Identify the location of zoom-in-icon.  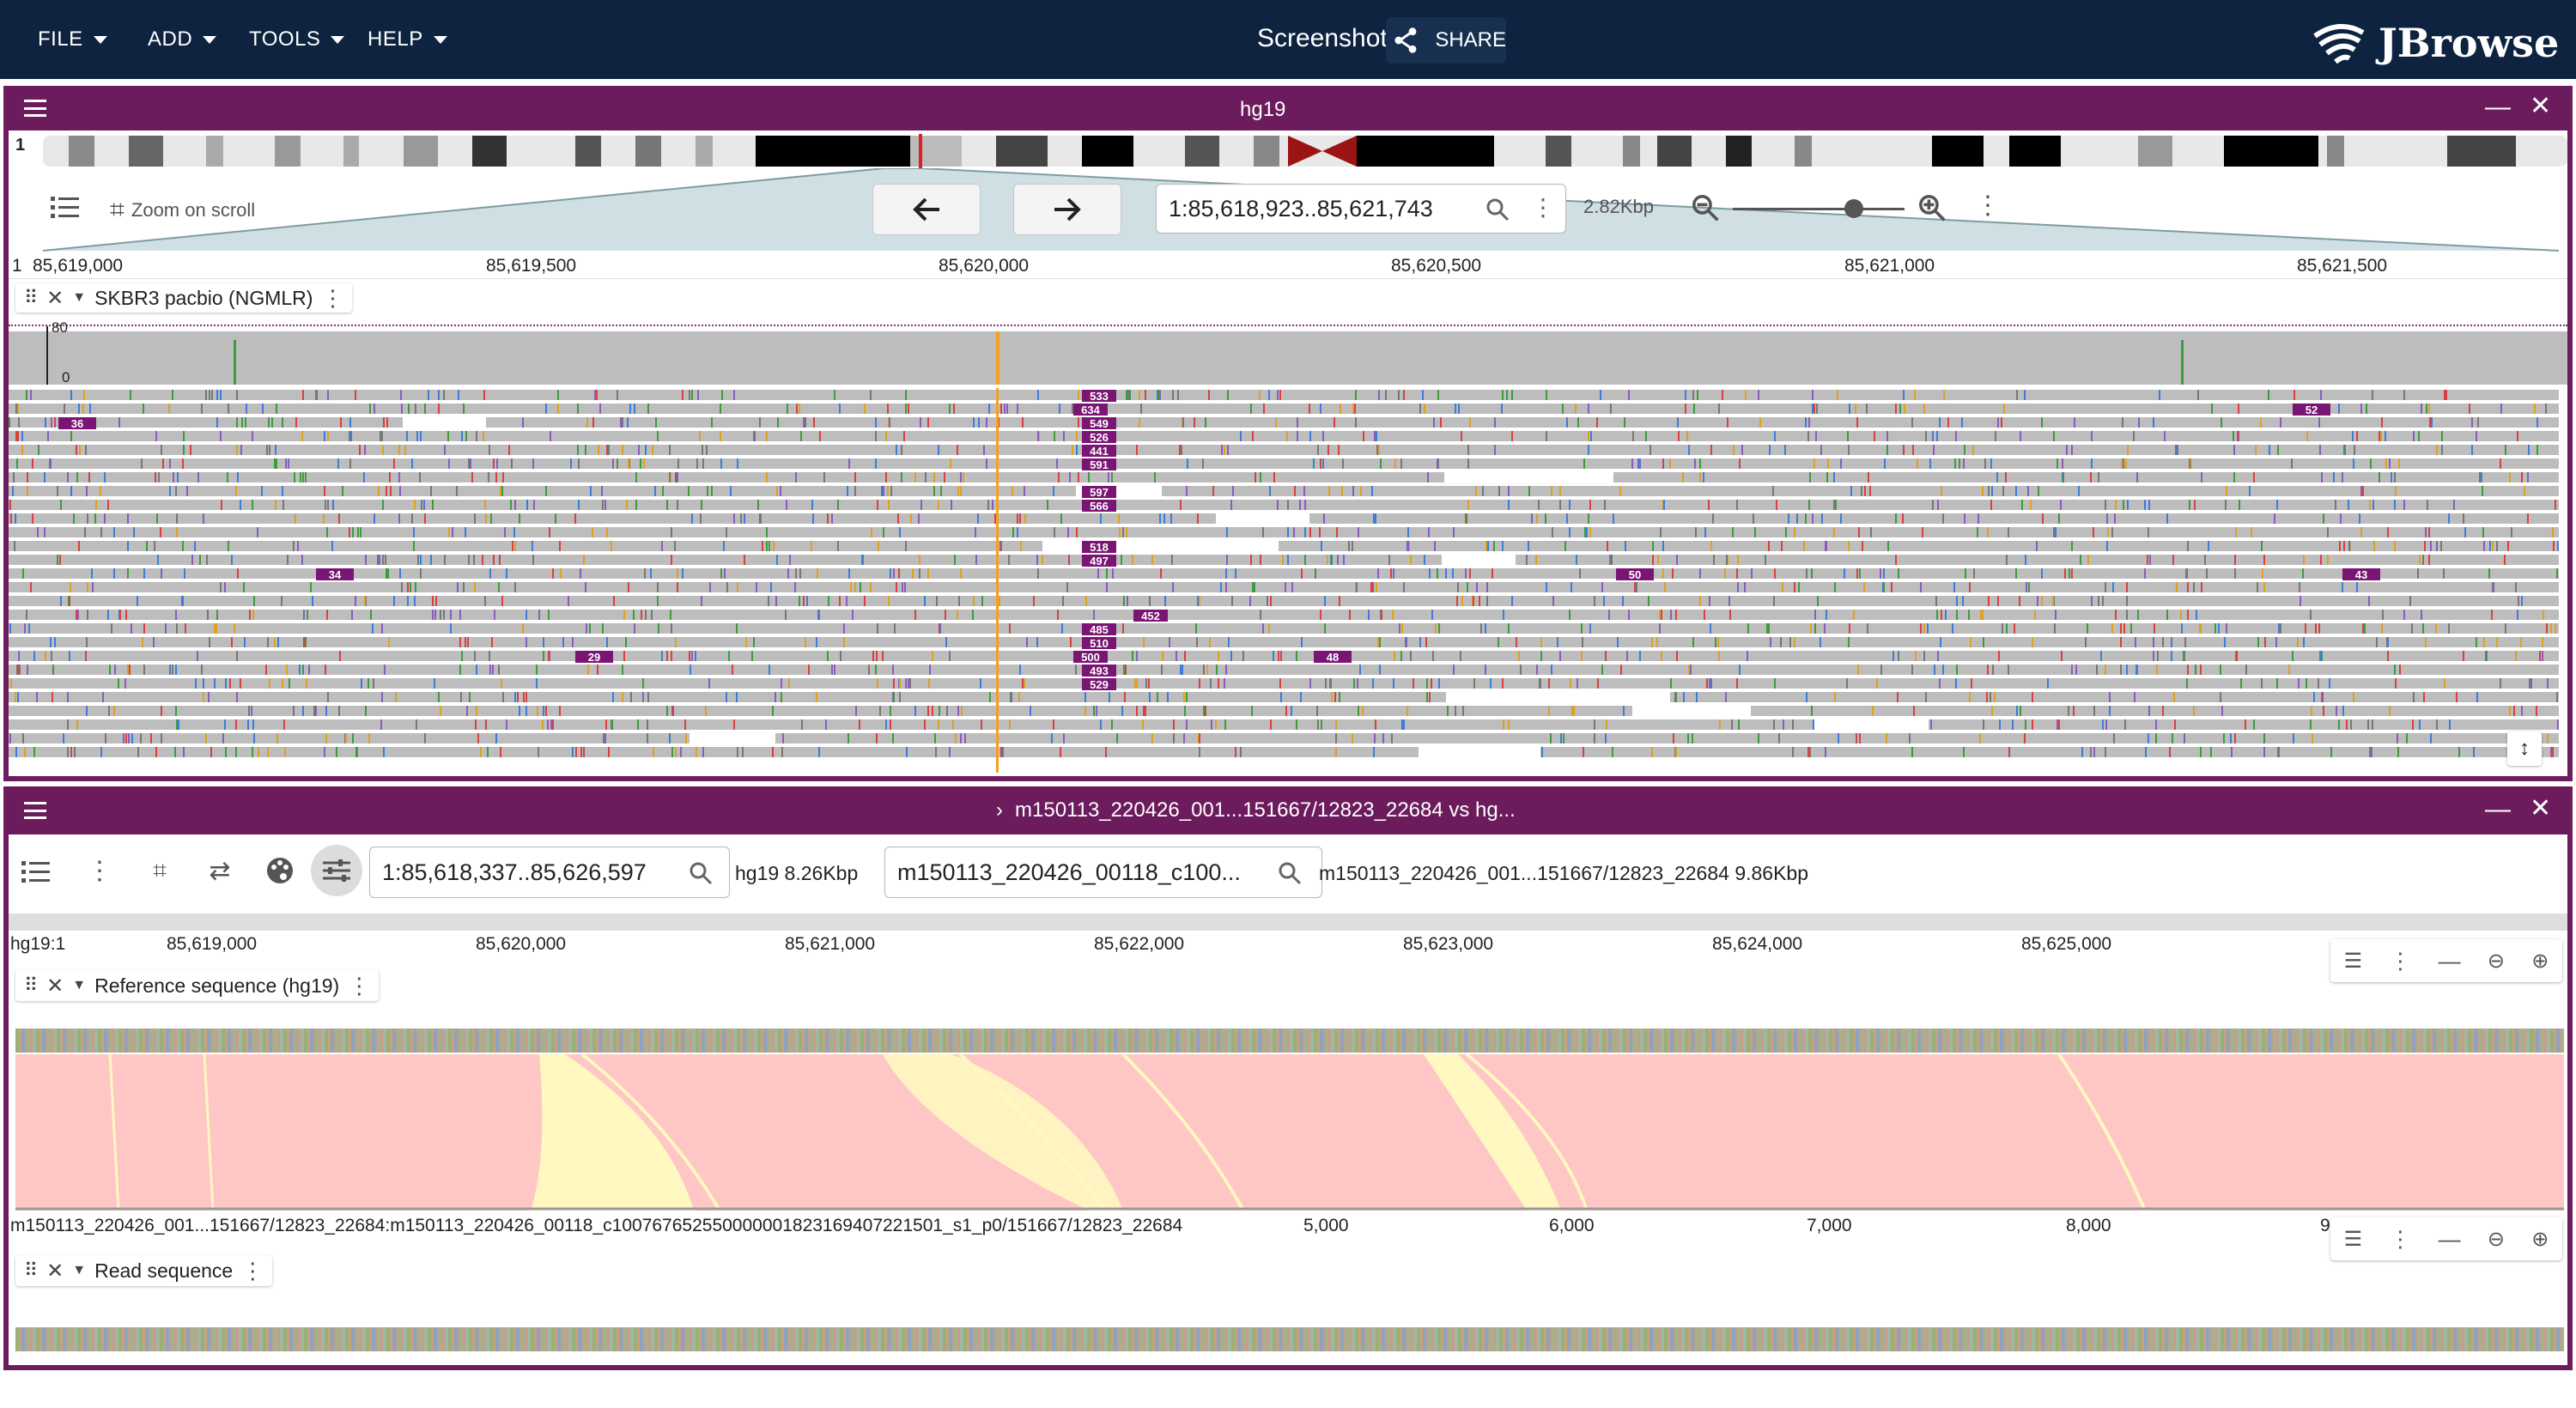
(1932, 207).